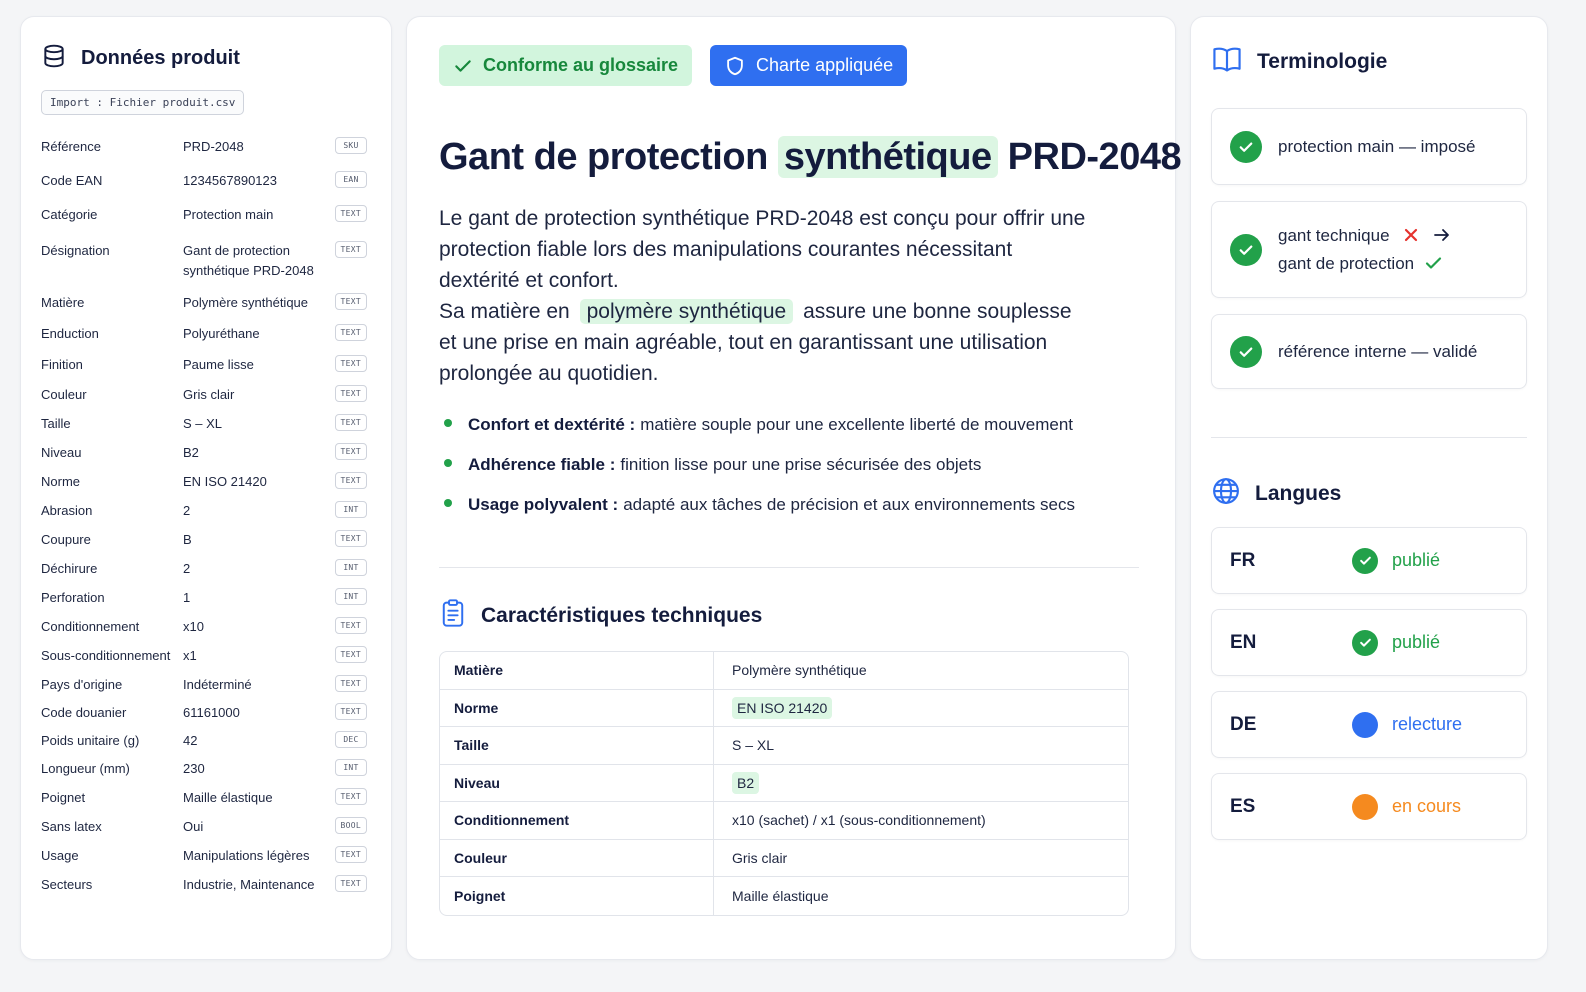  Describe the element at coordinates (351, 179) in the screenshot. I see `attribute-type-badge: EAN` at that location.